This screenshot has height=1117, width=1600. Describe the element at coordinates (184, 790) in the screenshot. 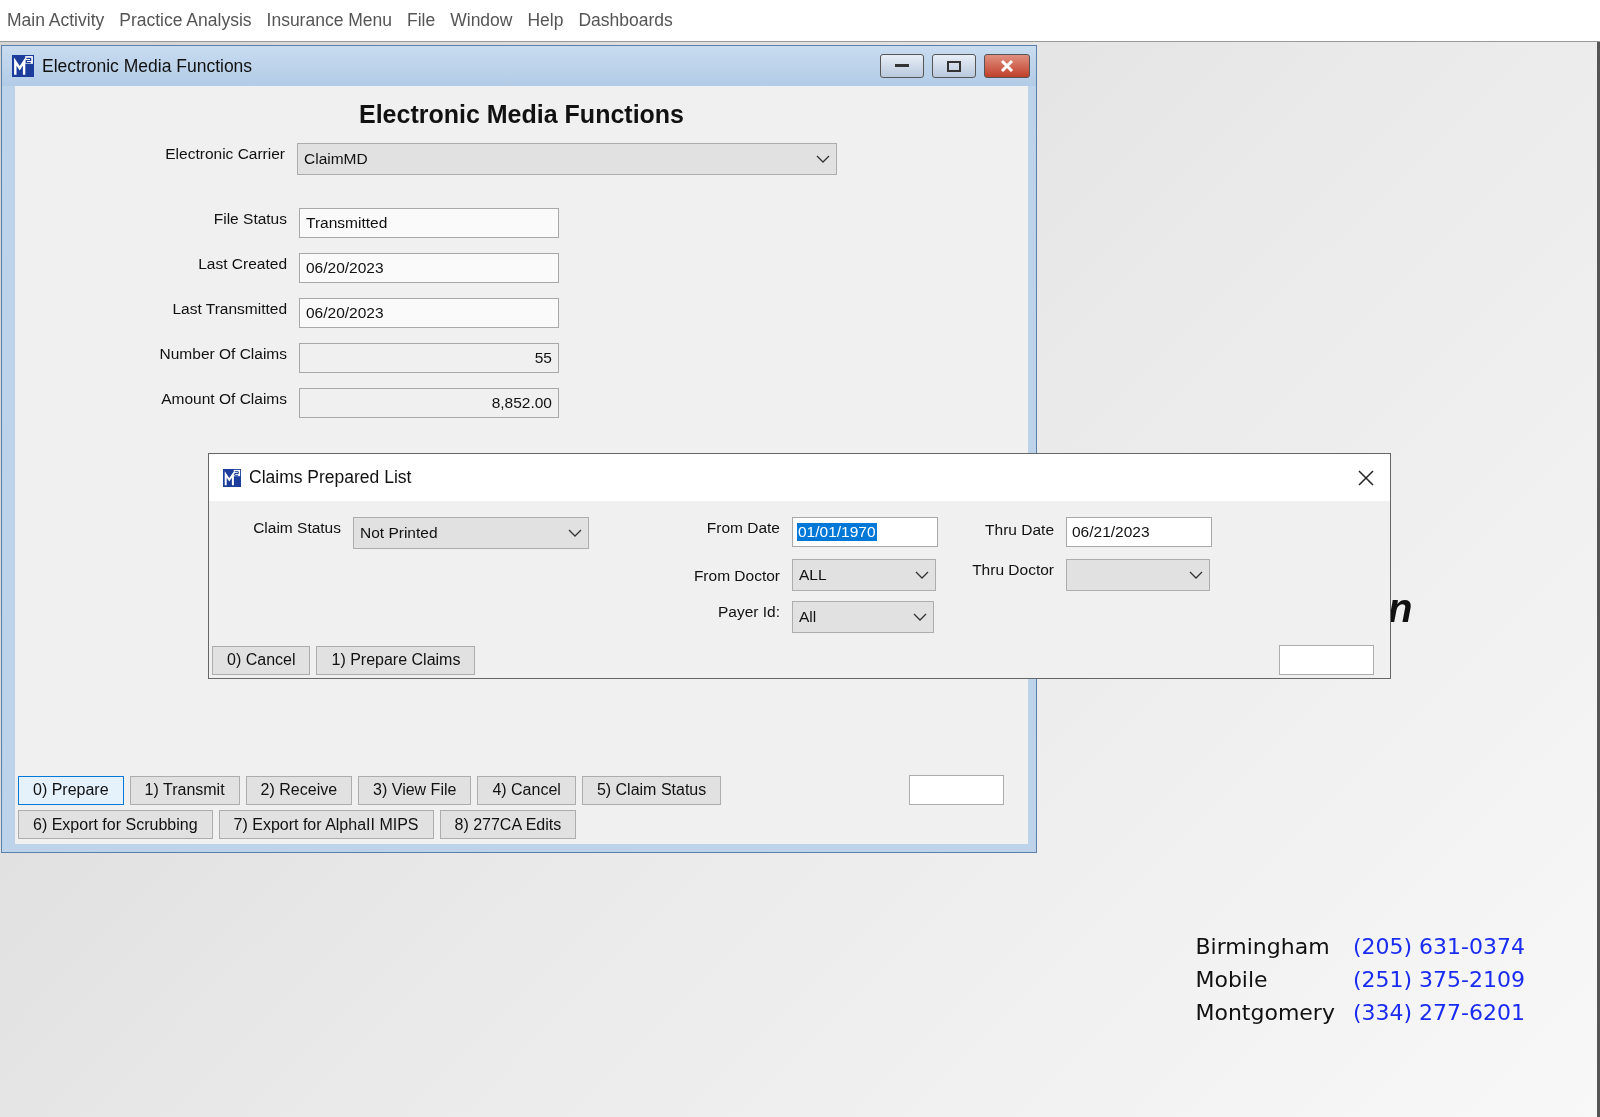

I see `action-button: 1) Transmit` at that location.